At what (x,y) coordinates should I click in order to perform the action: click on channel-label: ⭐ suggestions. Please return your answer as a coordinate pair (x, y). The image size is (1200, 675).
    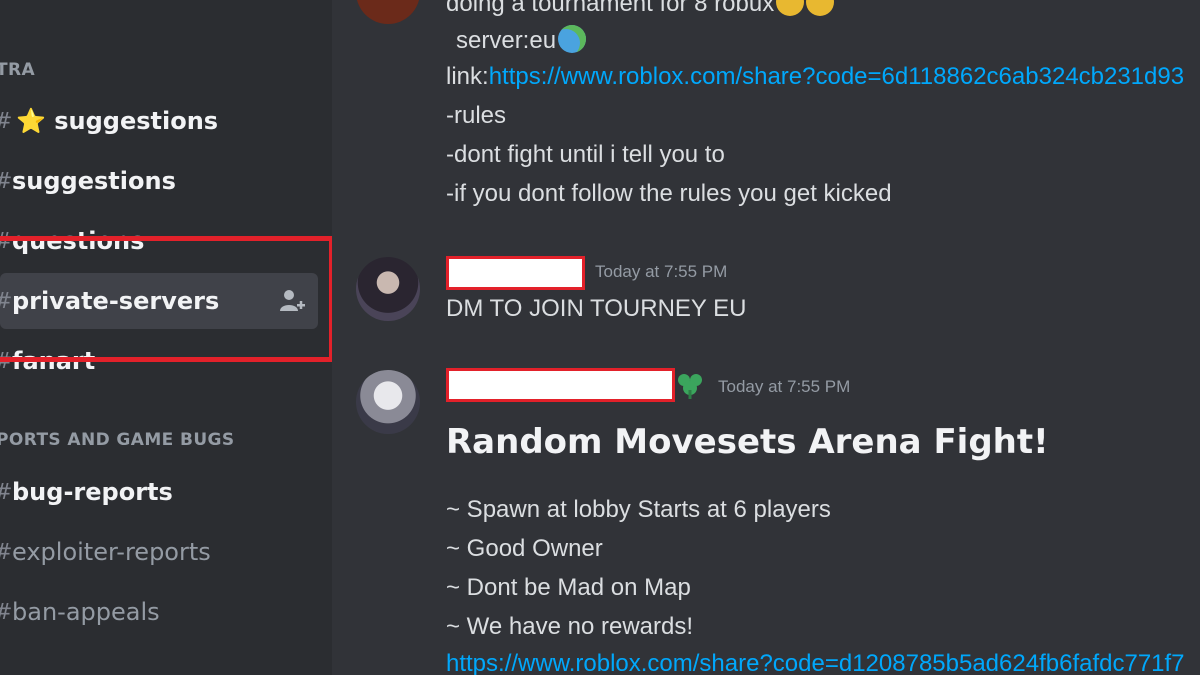
    Looking at the image, I should click on (117, 121).